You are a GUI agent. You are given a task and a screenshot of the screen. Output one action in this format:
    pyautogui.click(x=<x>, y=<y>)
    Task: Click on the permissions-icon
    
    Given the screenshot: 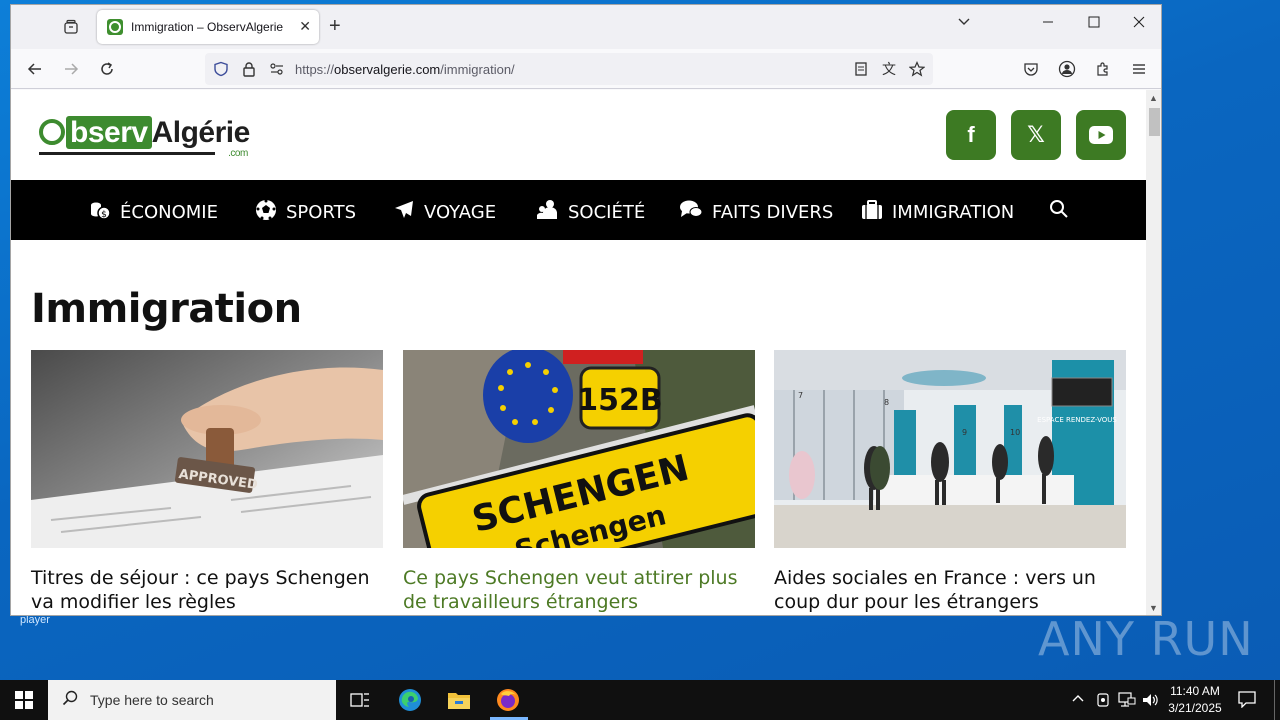 What is the action you would take?
    pyautogui.click(x=277, y=69)
    